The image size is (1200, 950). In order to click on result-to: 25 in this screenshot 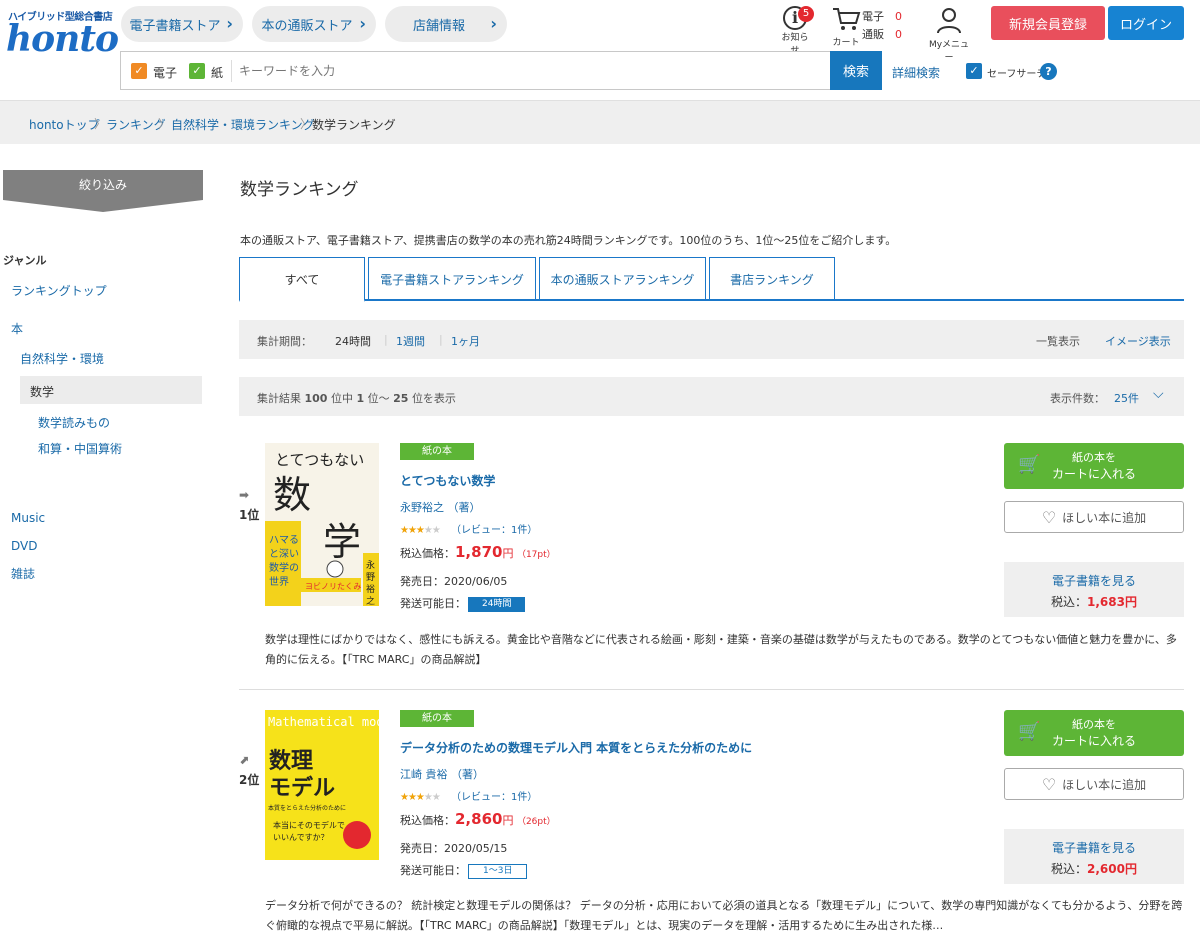, I will do `click(401, 398)`.